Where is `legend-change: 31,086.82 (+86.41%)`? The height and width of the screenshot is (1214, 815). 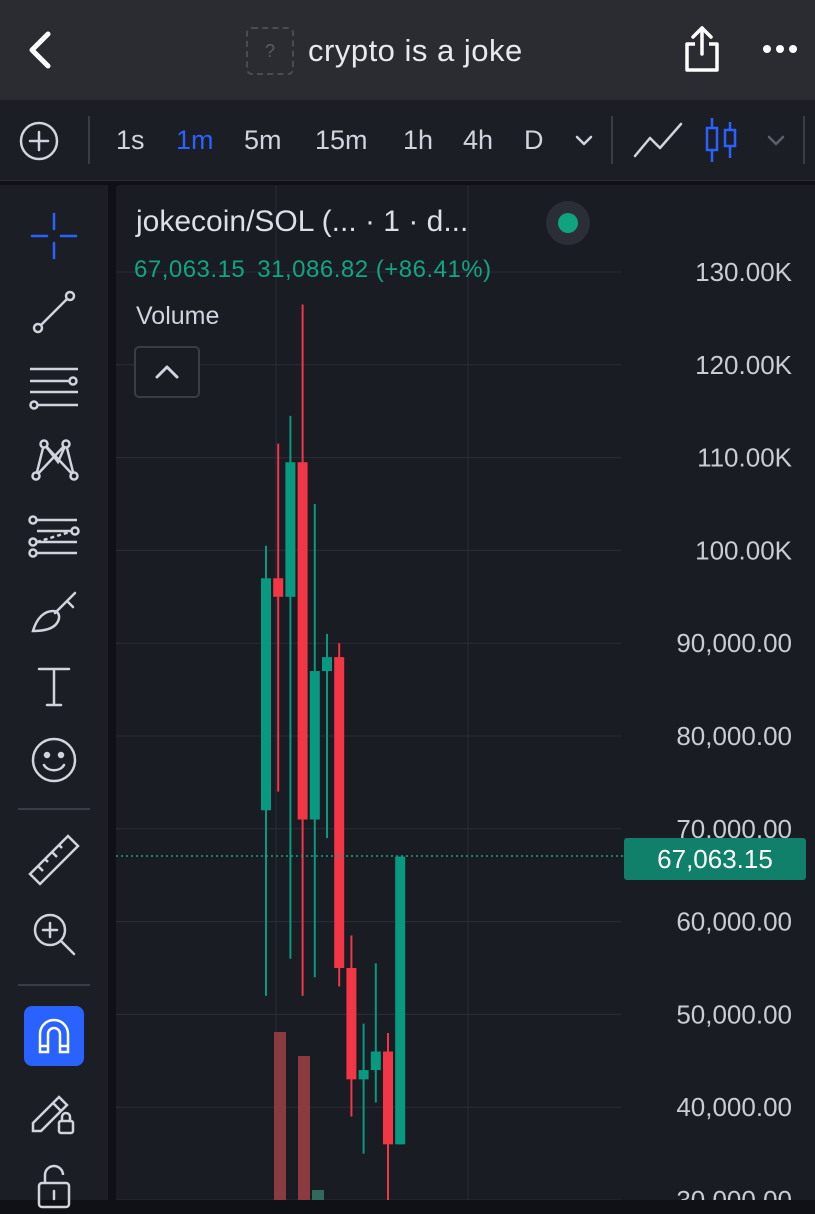
legend-change: 31,086.82 (+86.41%) is located at coordinates (374, 269).